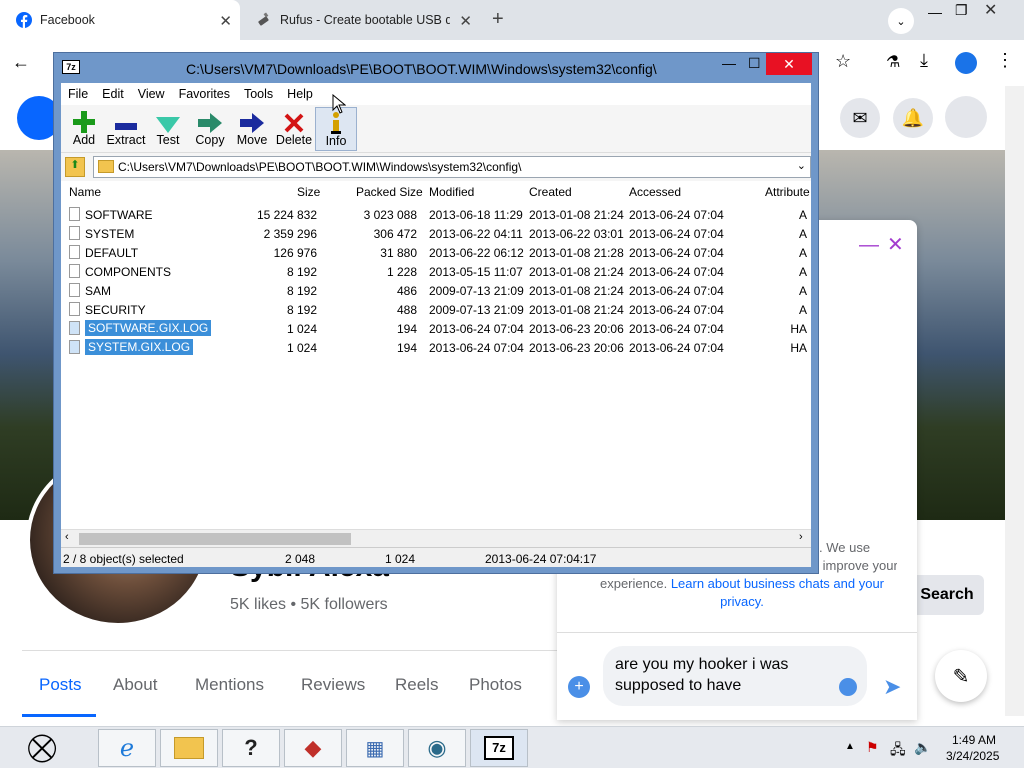  Describe the element at coordinates (935, 12) in the screenshot. I see `minimize-icon: —` at that location.